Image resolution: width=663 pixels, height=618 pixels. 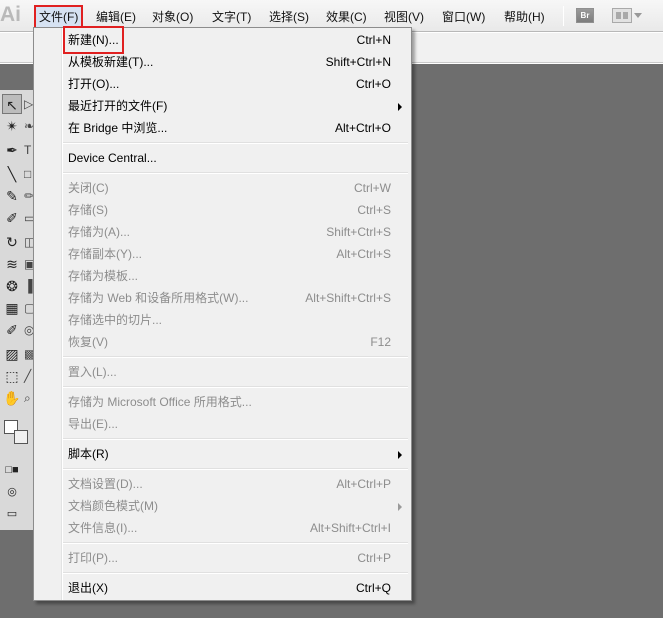 I want to click on workspace-layout-icon, so click(x=622, y=15).